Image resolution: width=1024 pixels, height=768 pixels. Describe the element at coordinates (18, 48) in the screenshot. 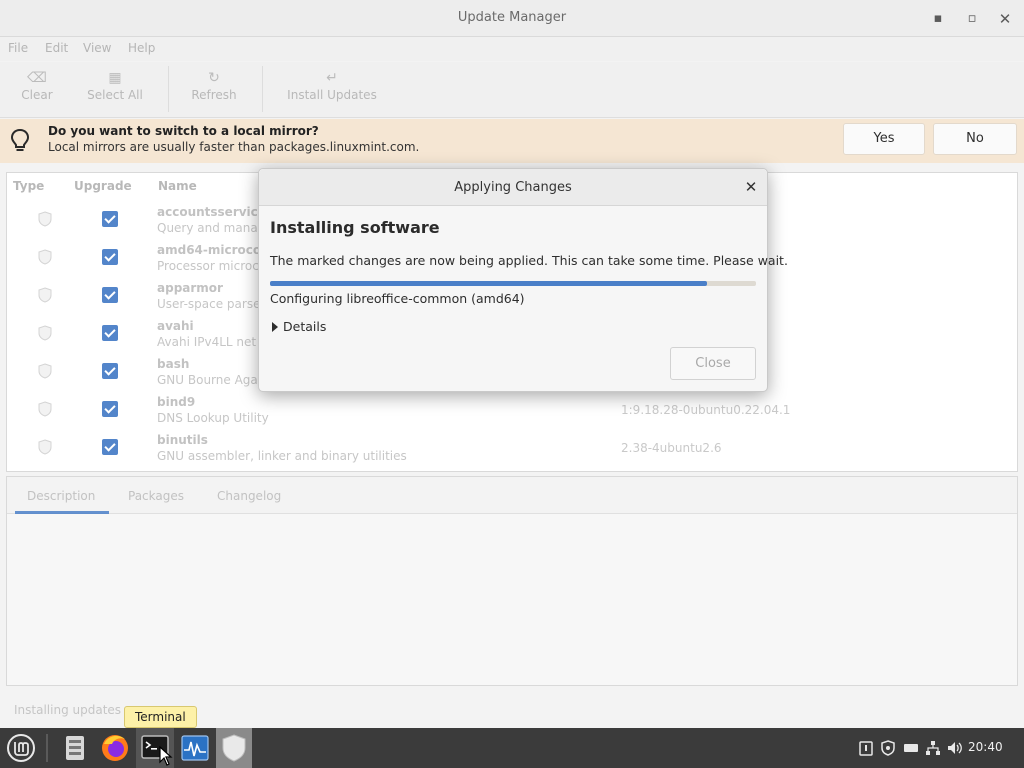

I see `menu-file: File` at that location.